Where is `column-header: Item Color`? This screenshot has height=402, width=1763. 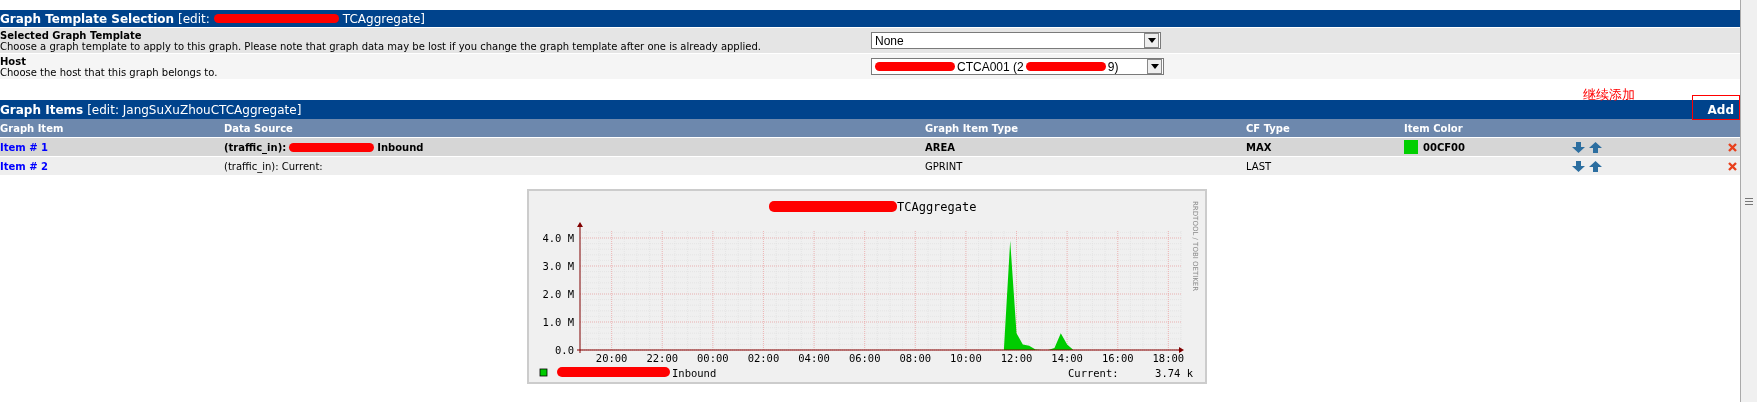
column-header: Item Color is located at coordinates (1434, 128).